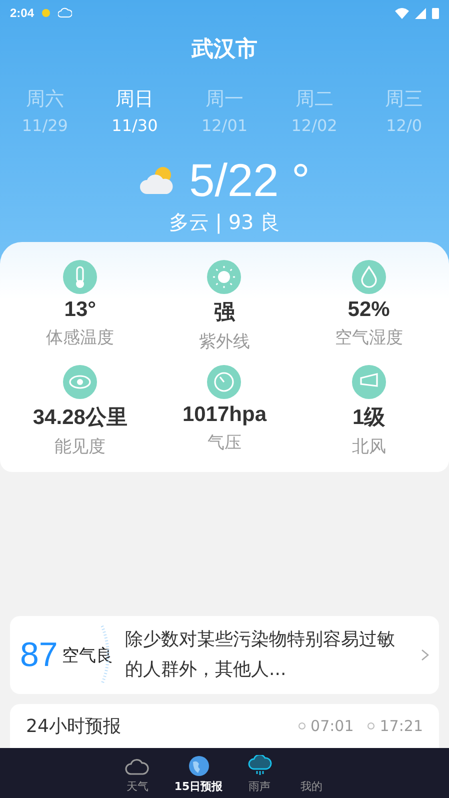 The height and width of the screenshot is (798, 449). Describe the element at coordinates (404, 99) in the screenshot. I see `weekday-label: 周三` at that location.